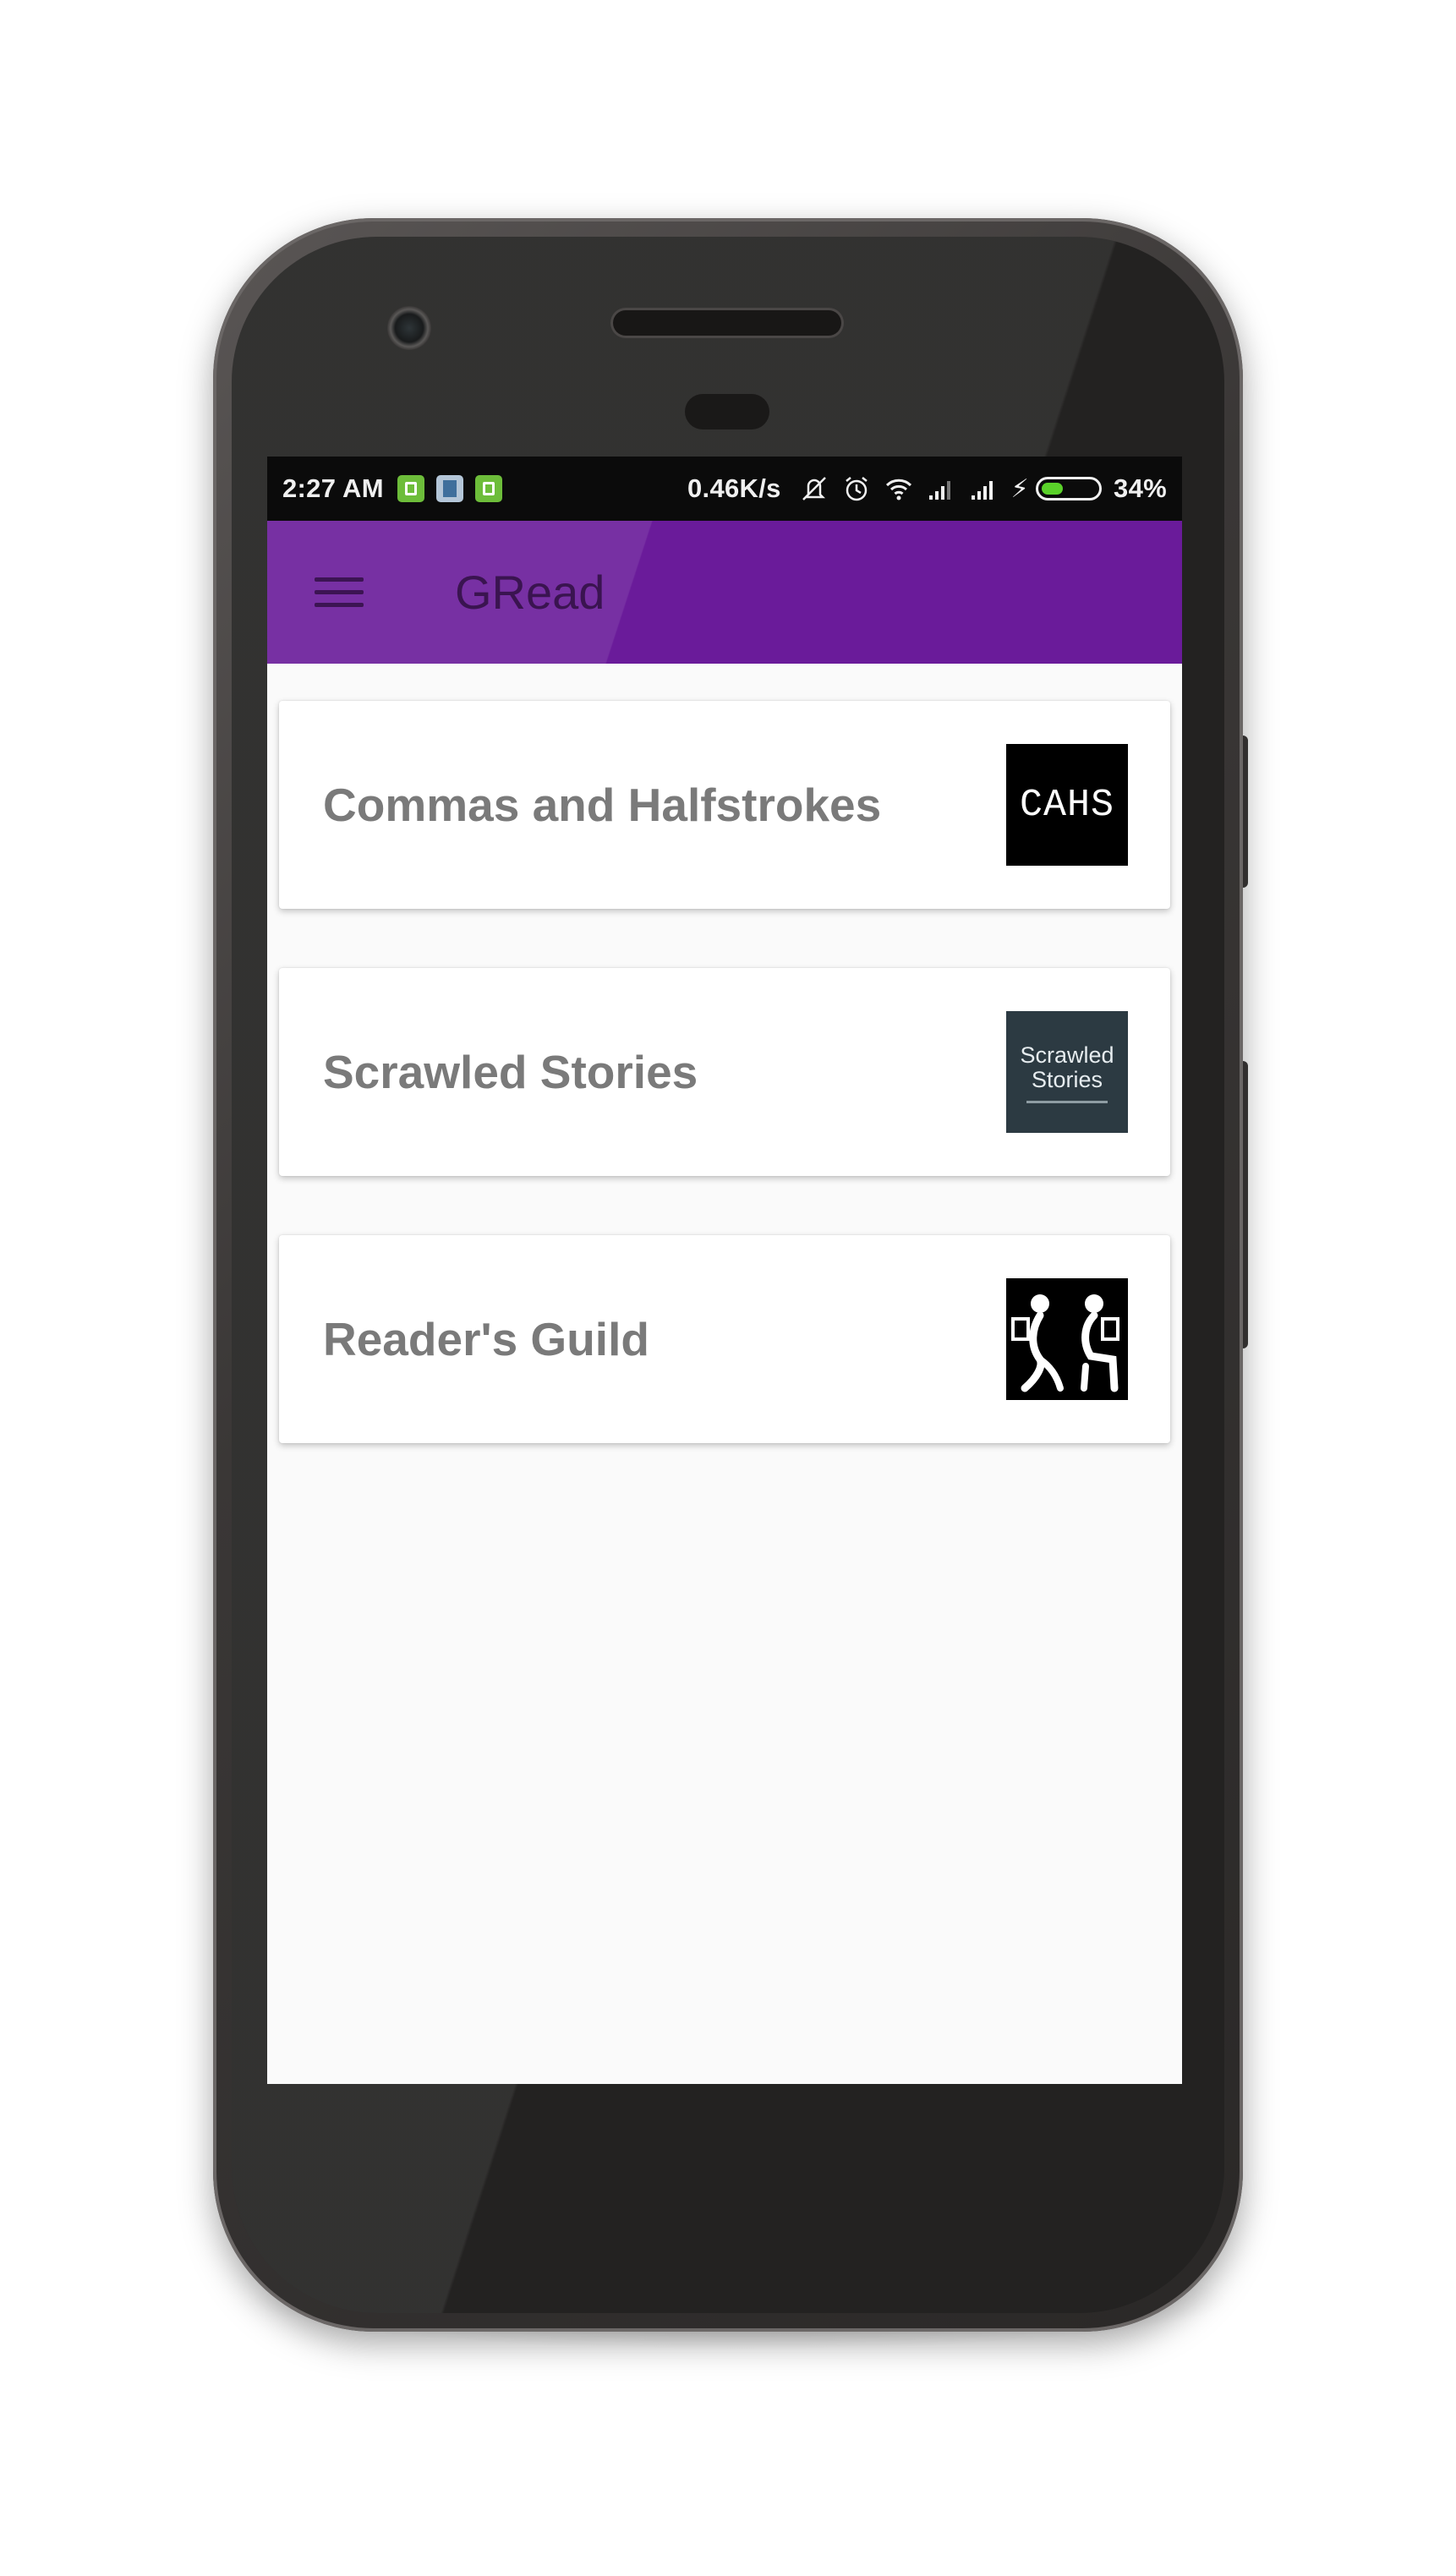 This screenshot has height=2576, width=1456. I want to click on proximity-sensor, so click(727, 412).